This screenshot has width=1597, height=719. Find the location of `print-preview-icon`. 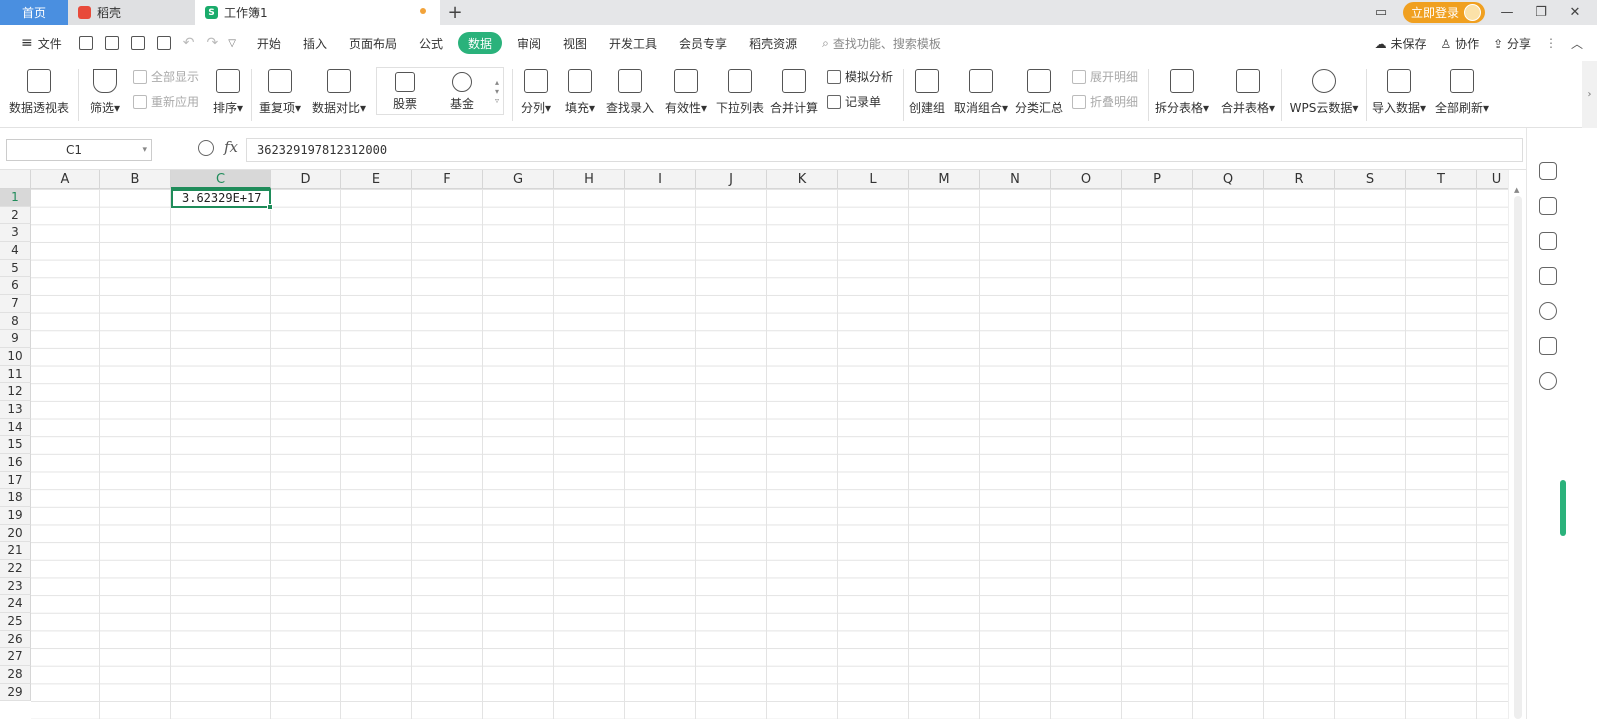

print-preview-icon is located at coordinates (163, 43).